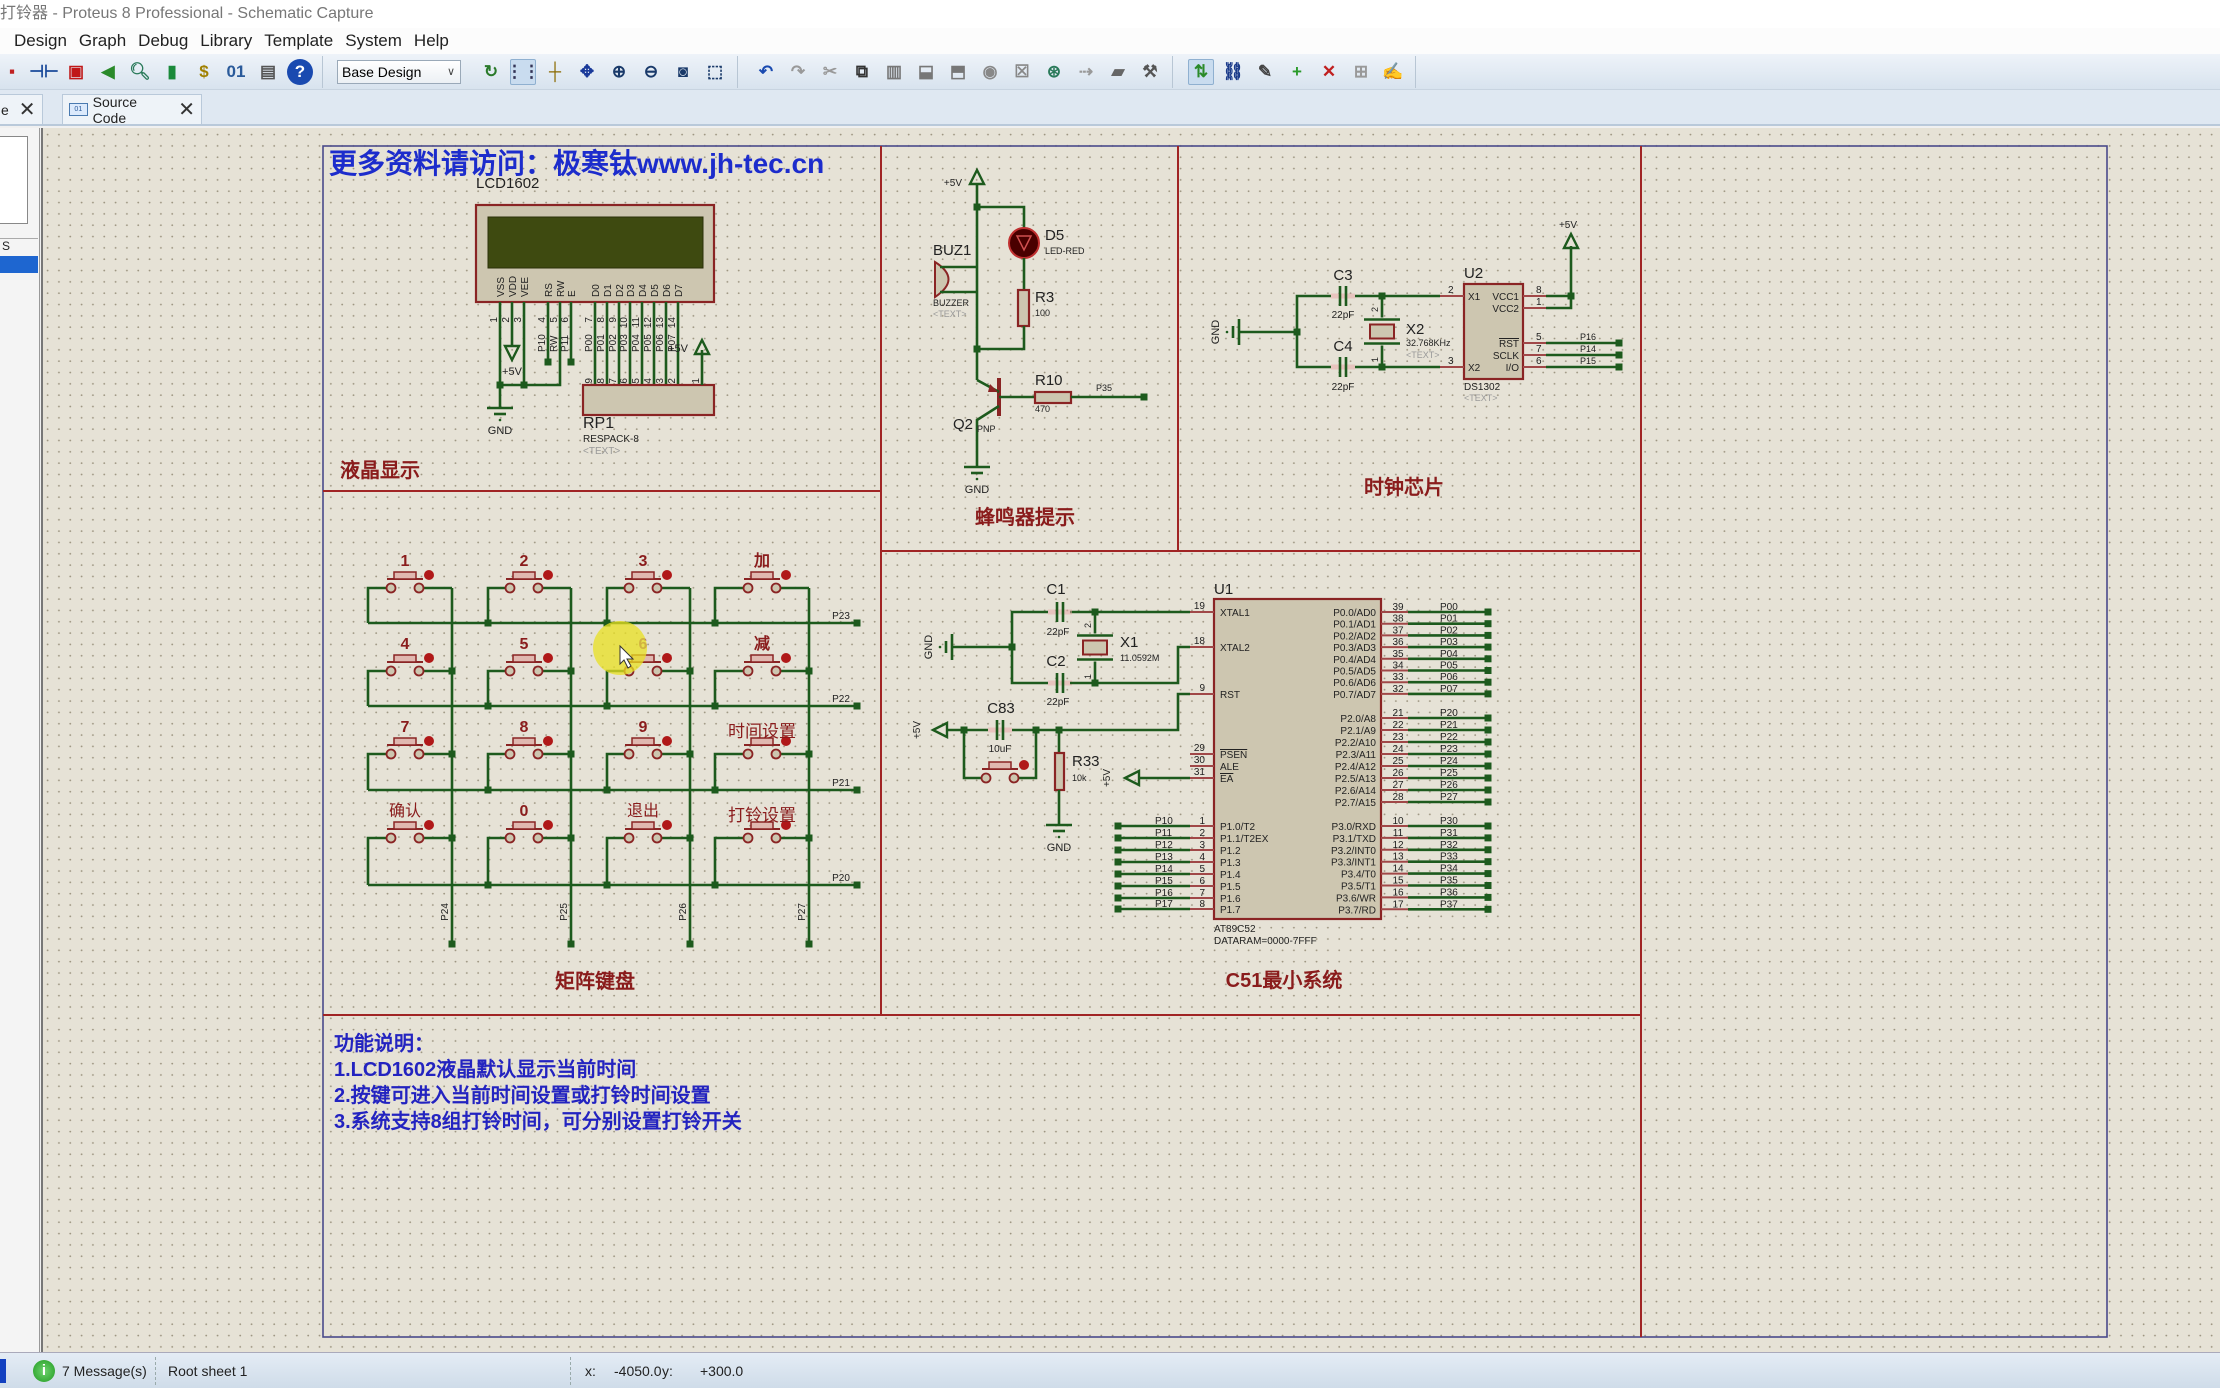 The image size is (2220, 1388). Describe the element at coordinates (1539, 302) in the screenshot. I see `pin-number: 1` at that location.